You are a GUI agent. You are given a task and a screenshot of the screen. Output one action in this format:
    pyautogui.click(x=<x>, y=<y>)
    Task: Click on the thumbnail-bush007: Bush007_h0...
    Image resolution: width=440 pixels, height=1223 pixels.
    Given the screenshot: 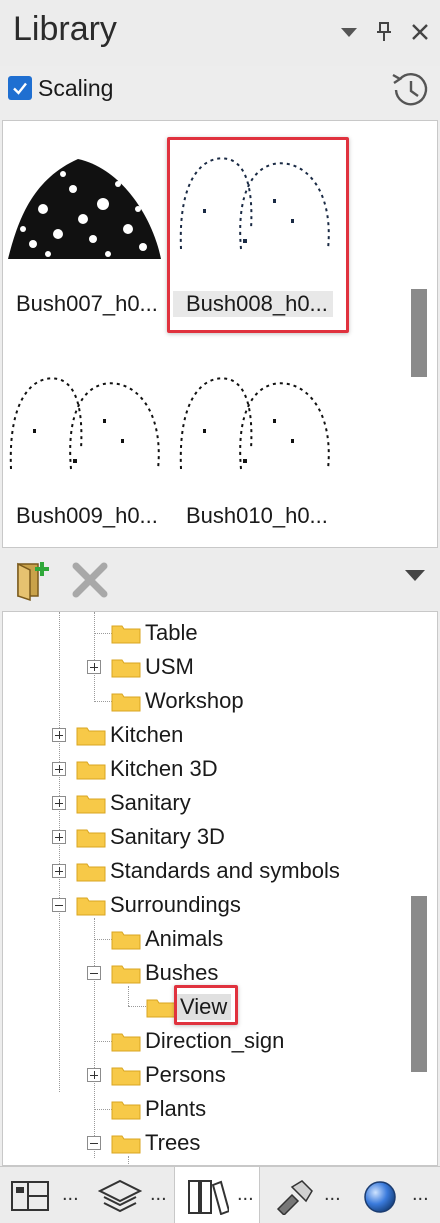 What is the action you would take?
    pyautogui.click(x=83, y=239)
    